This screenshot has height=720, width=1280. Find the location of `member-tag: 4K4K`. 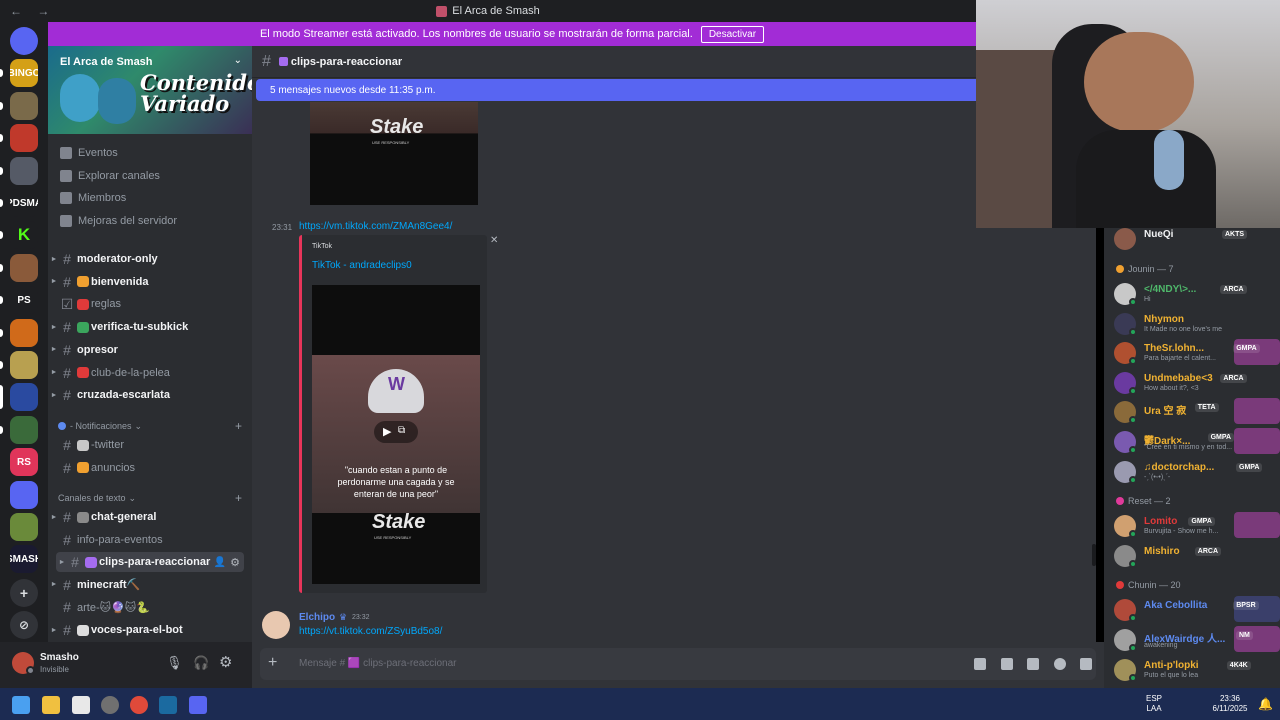

member-tag: 4K4K is located at coordinates (1238, 665).